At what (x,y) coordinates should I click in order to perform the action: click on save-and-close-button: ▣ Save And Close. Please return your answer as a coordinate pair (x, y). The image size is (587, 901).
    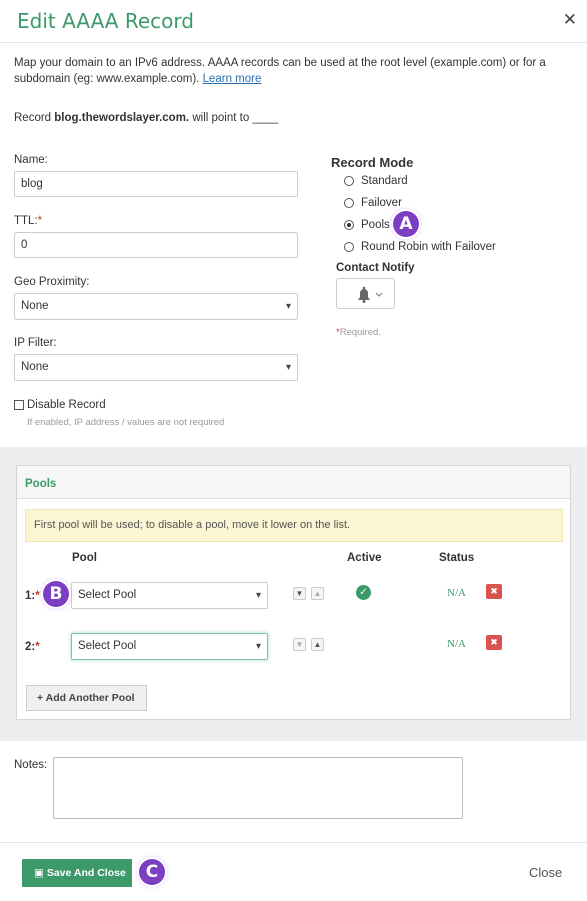
    Looking at the image, I should click on (77, 873).